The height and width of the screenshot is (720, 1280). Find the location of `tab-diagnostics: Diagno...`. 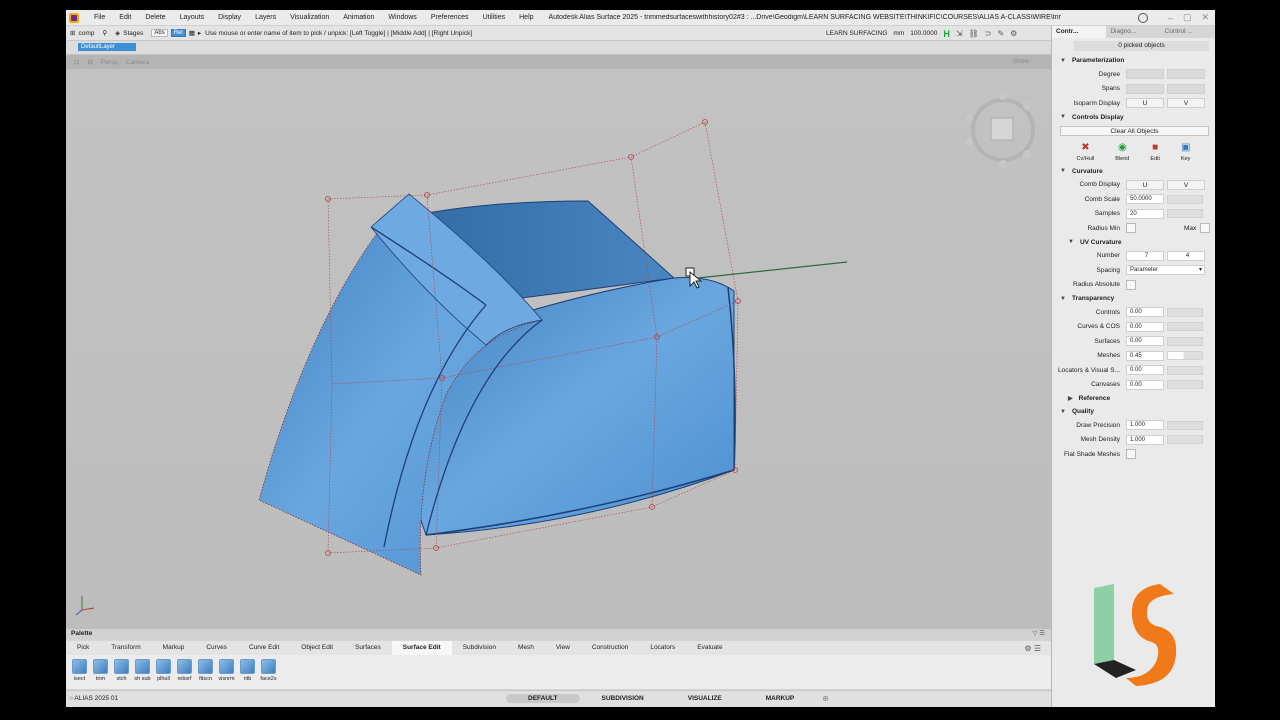

tab-diagnostics: Diagno... is located at coordinates (1133, 32).